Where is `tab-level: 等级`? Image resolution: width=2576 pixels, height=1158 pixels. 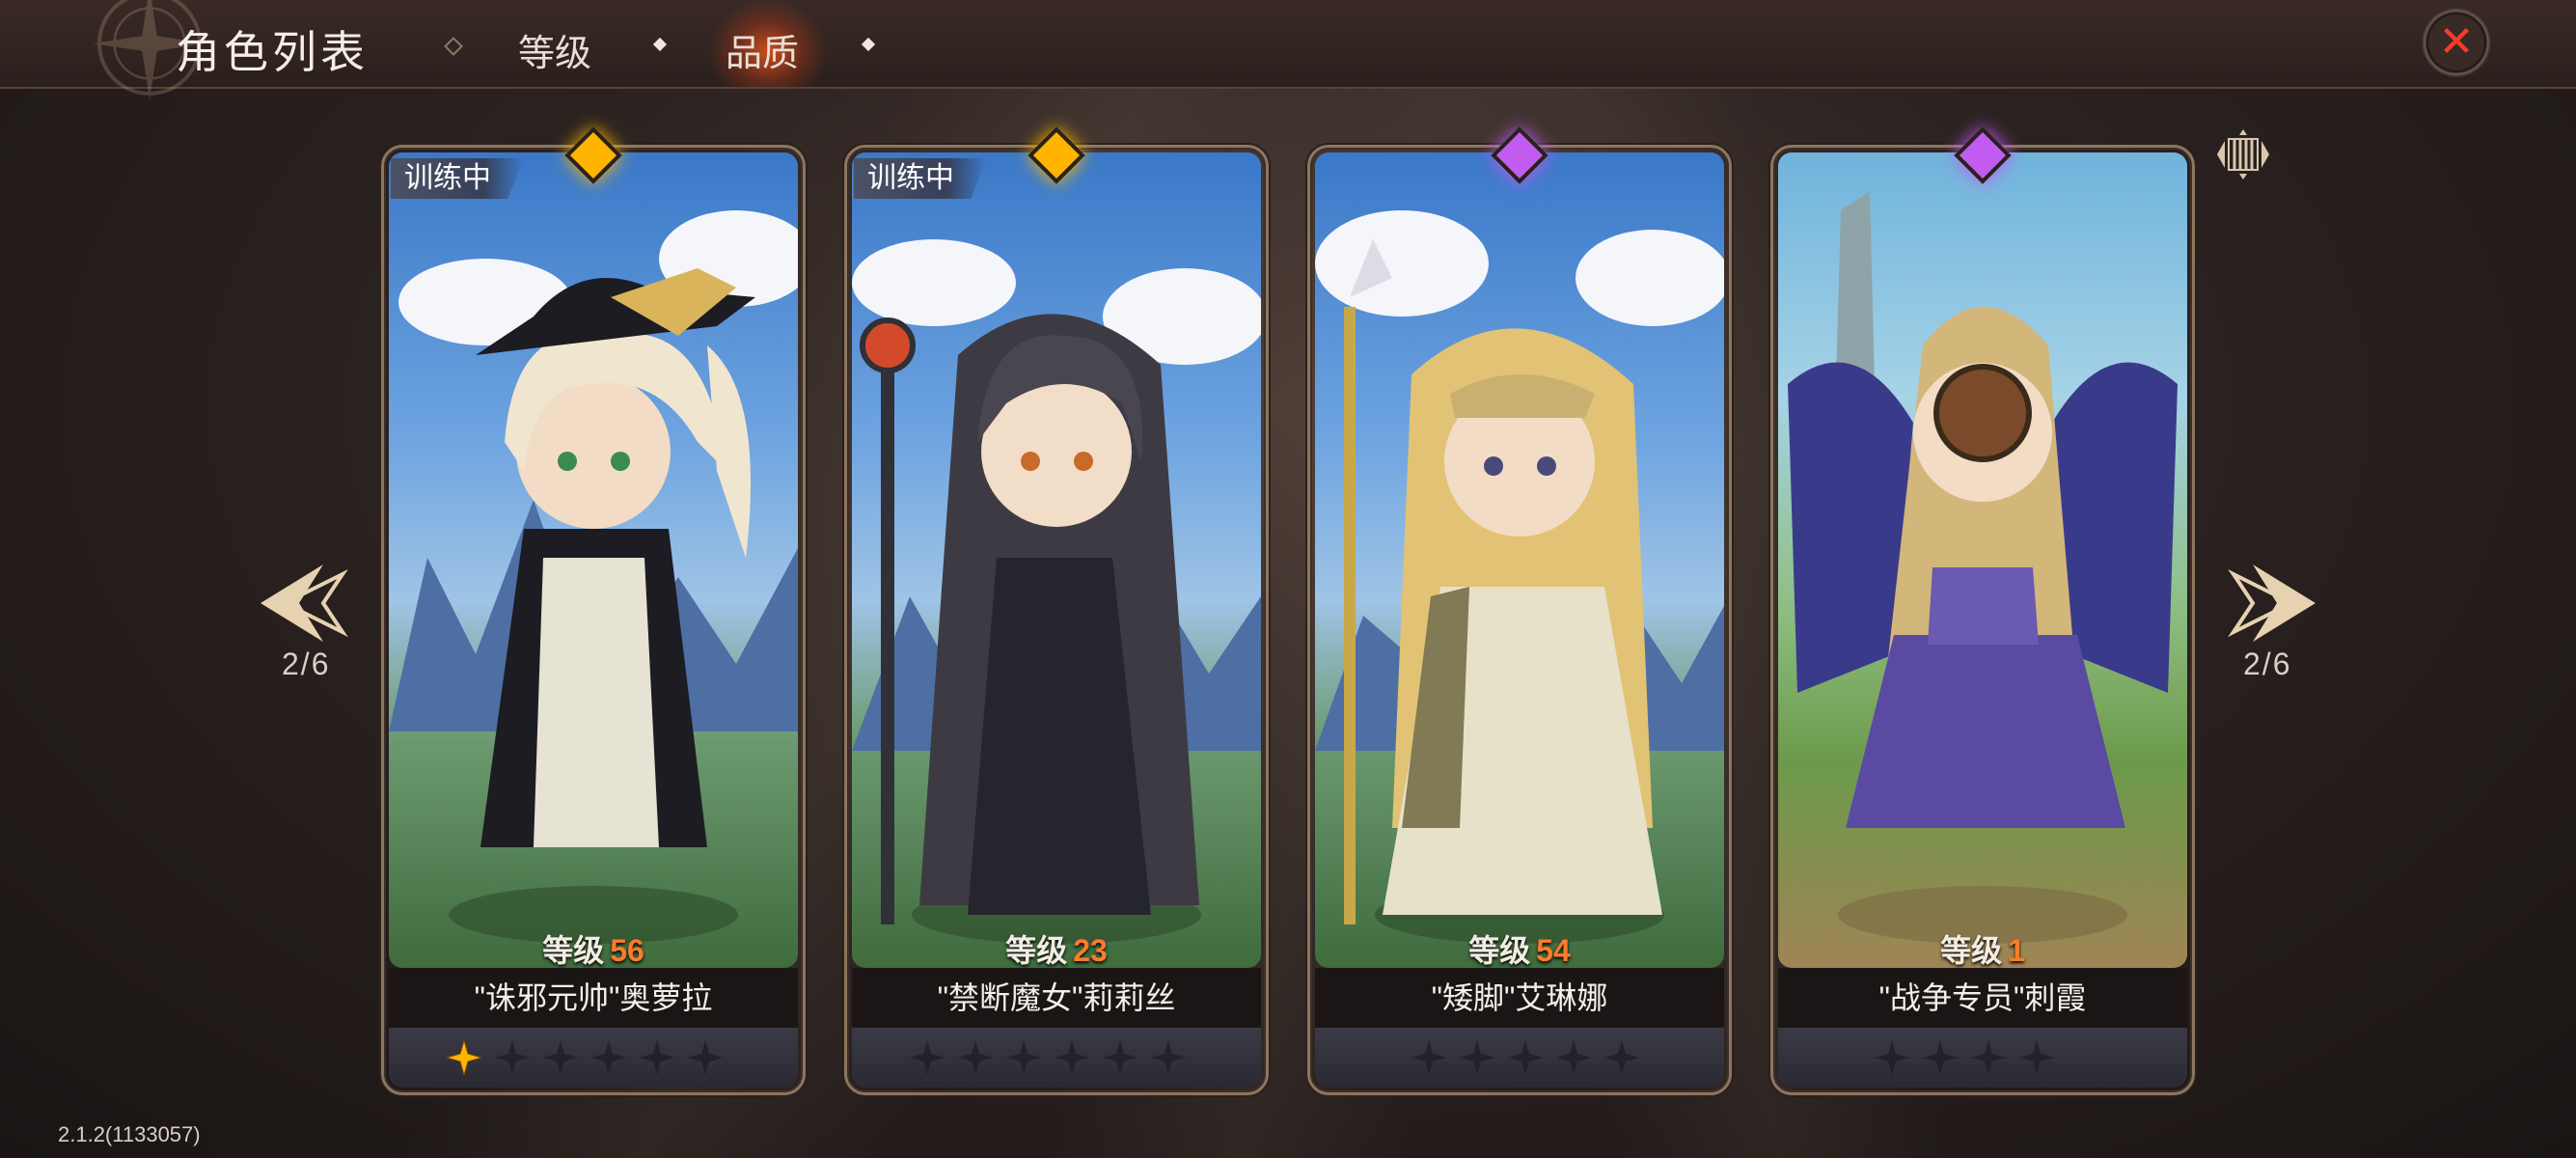
tab-level: 等级 is located at coordinates (554, 49).